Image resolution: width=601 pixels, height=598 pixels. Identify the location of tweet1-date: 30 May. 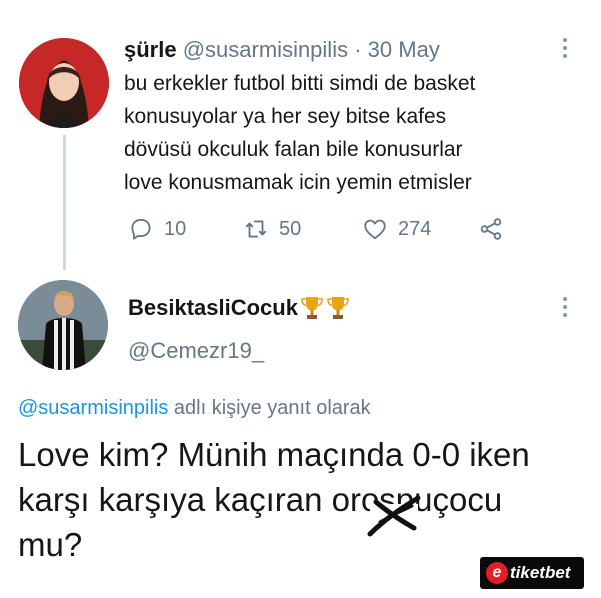
(404, 49).